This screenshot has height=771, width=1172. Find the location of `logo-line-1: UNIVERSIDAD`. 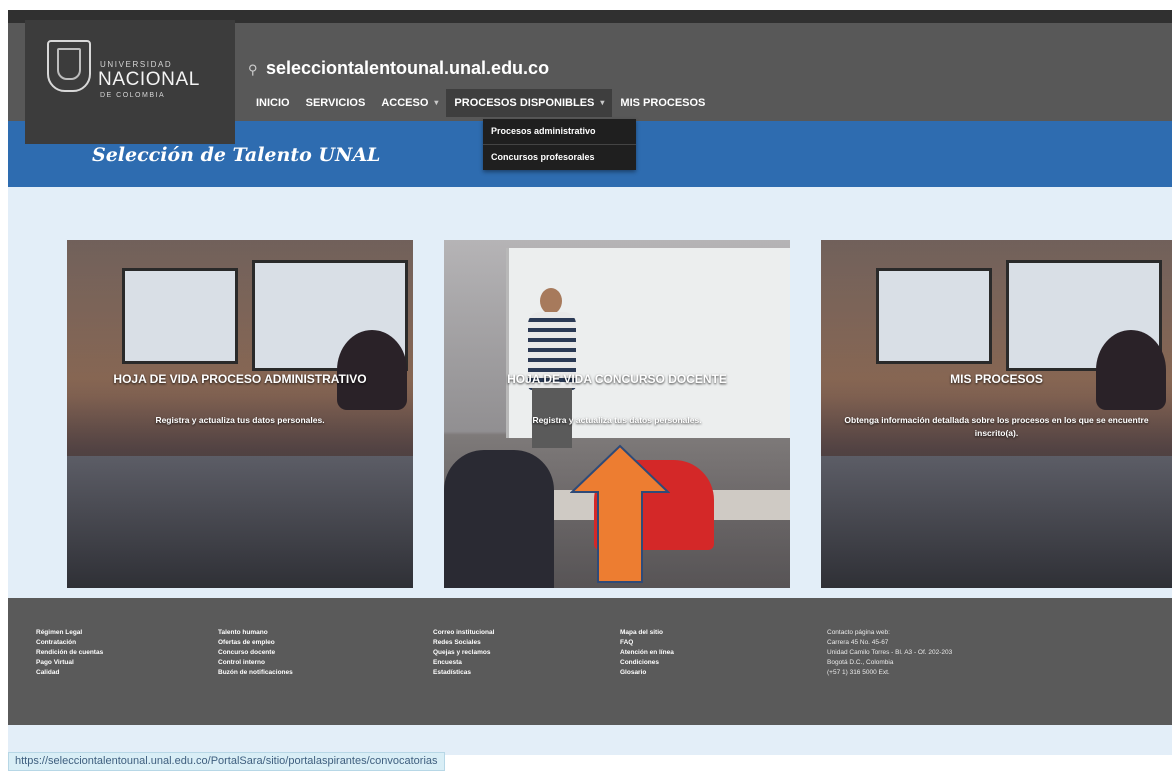

logo-line-1: UNIVERSIDAD is located at coordinates (136, 64).